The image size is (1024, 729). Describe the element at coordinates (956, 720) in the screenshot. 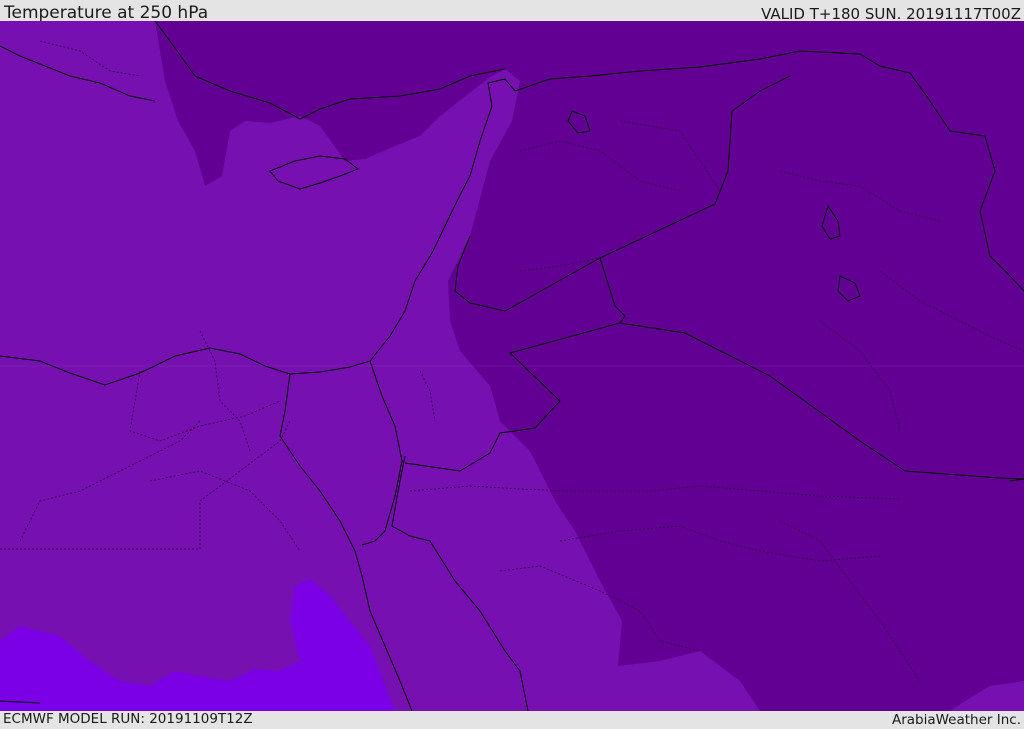

I see `credit-label: ArabiaWeather Inc.` at that location.